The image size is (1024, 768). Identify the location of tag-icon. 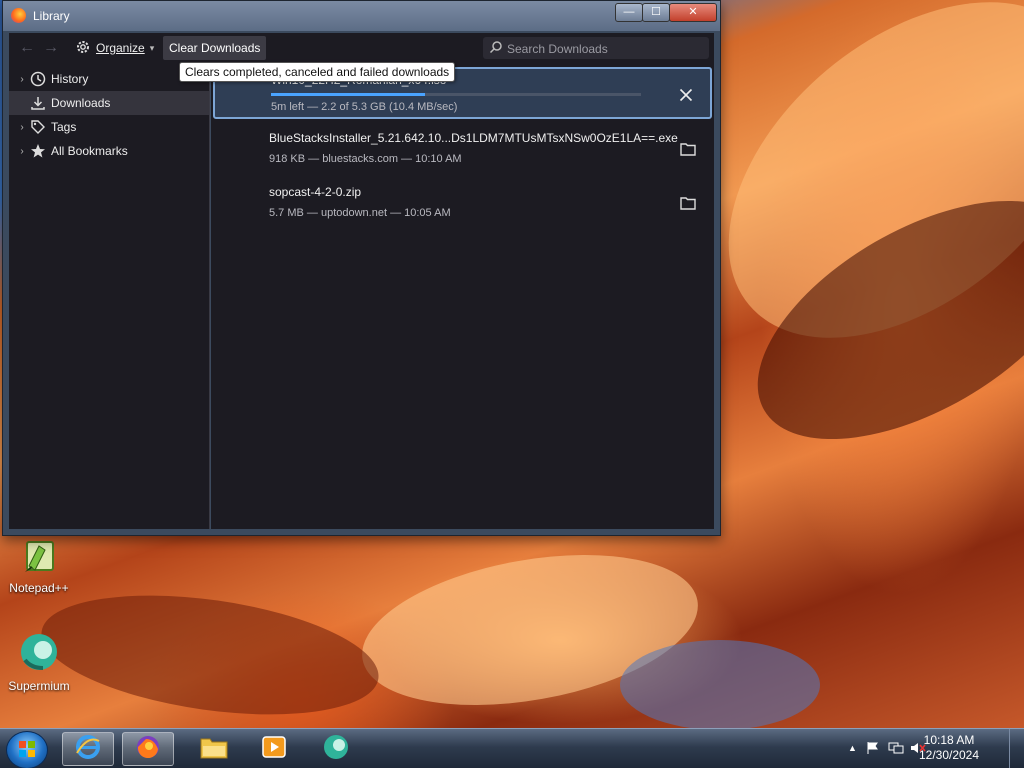
(38, 127).